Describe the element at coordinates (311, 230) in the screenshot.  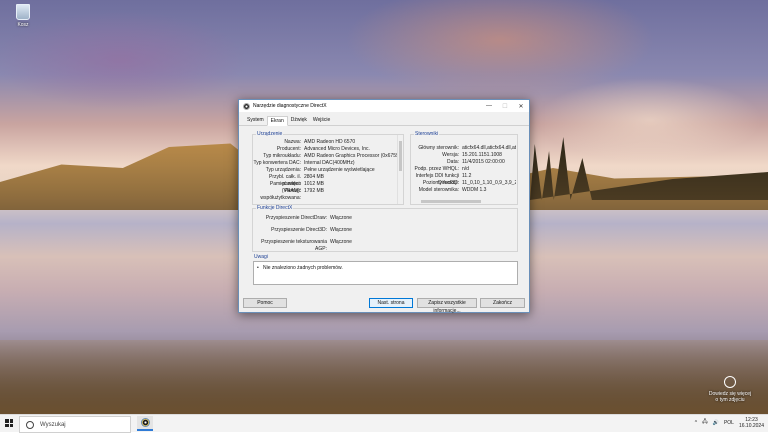
I see `feature-row: Przyspieszenie Direct3D: Włączone` at that location.